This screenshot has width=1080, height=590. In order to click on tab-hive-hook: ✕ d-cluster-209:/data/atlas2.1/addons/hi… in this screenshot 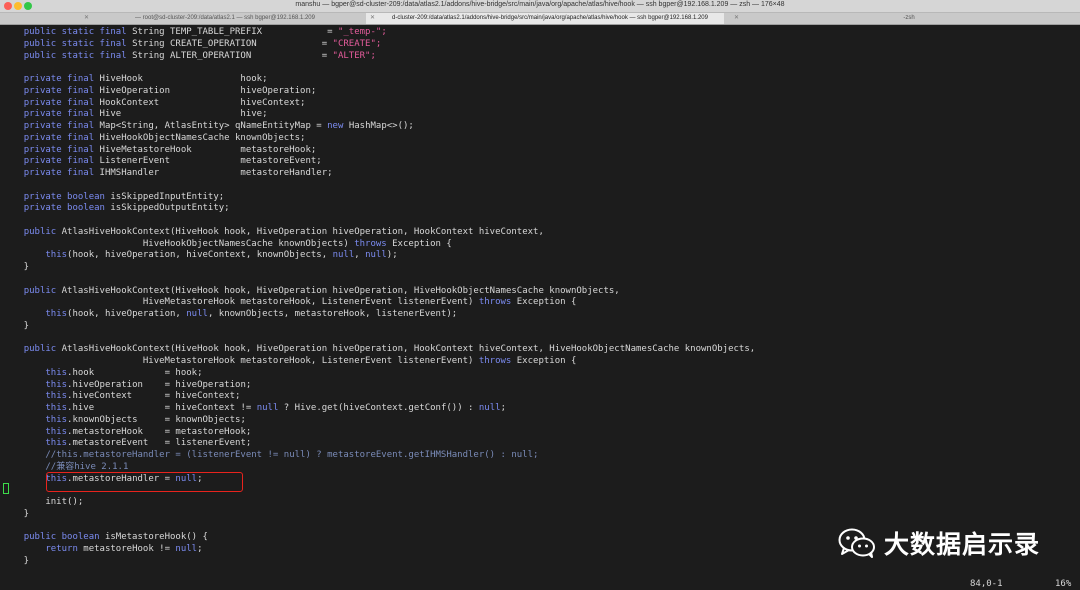, I will do `click(545, 18)`.